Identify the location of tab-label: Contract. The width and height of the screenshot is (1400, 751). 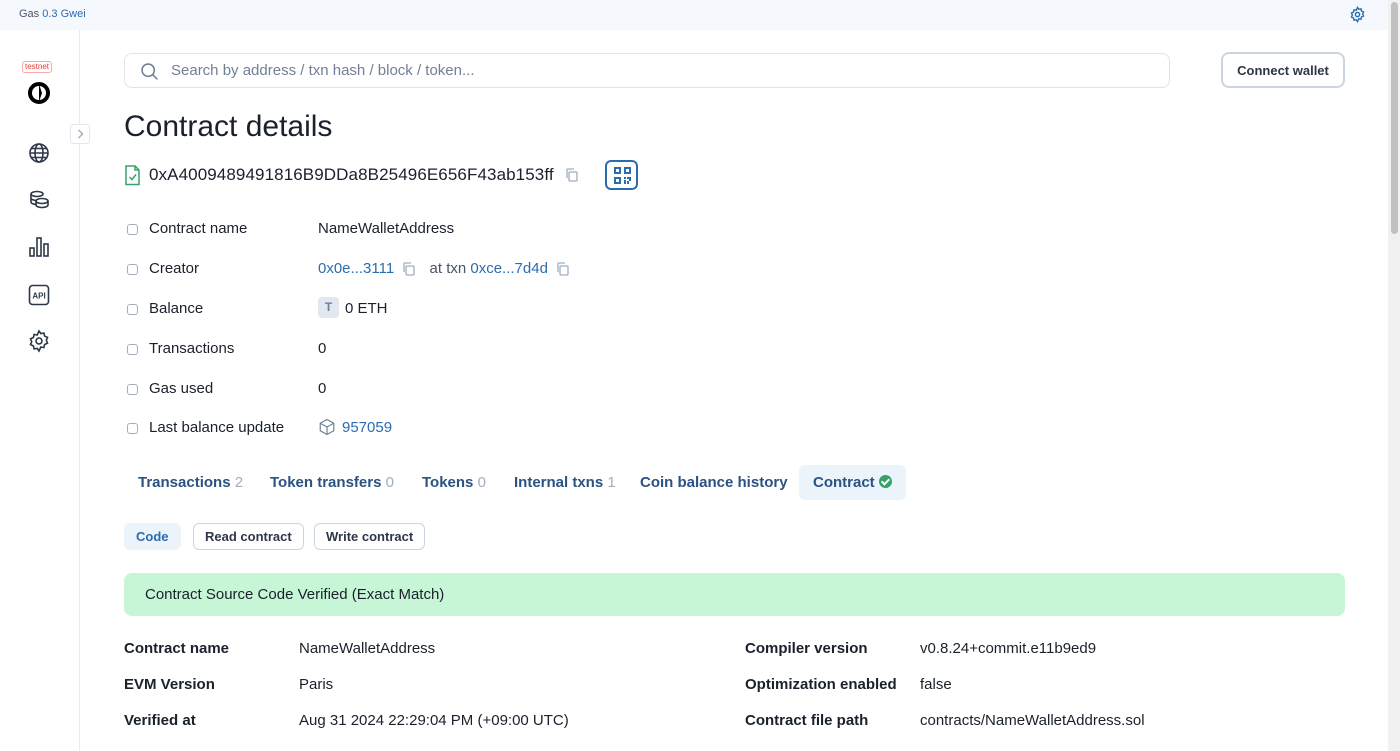
(844, 482).